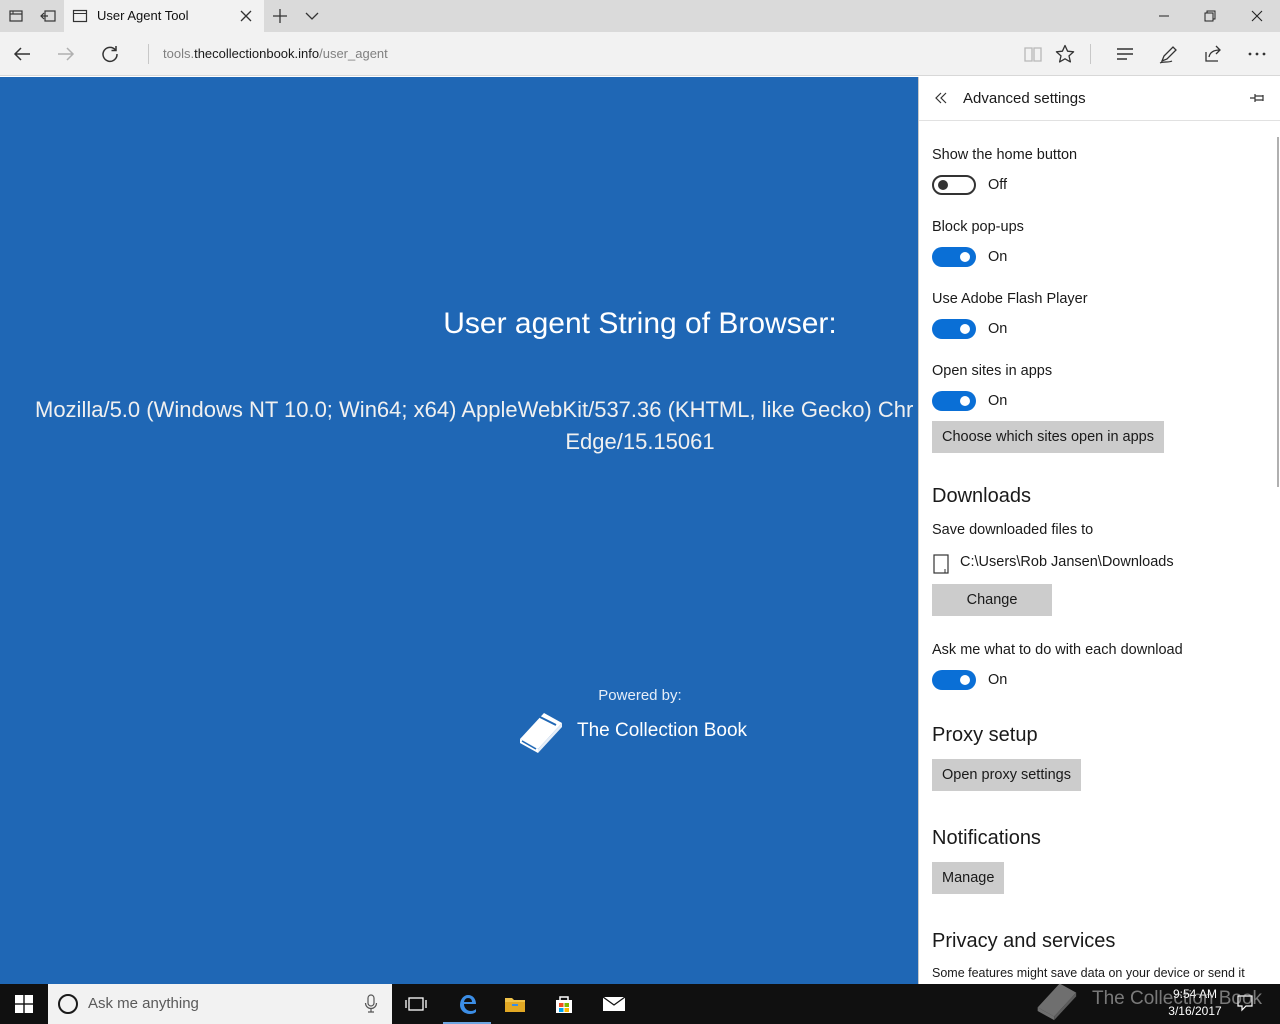 This screenshot has height=1024, width=1280. What do you see at coordinates (1057, 650) in the screenshot?
I see `ask-download-label: Ask me what to do with each download` at bounding box center [1057, 650].